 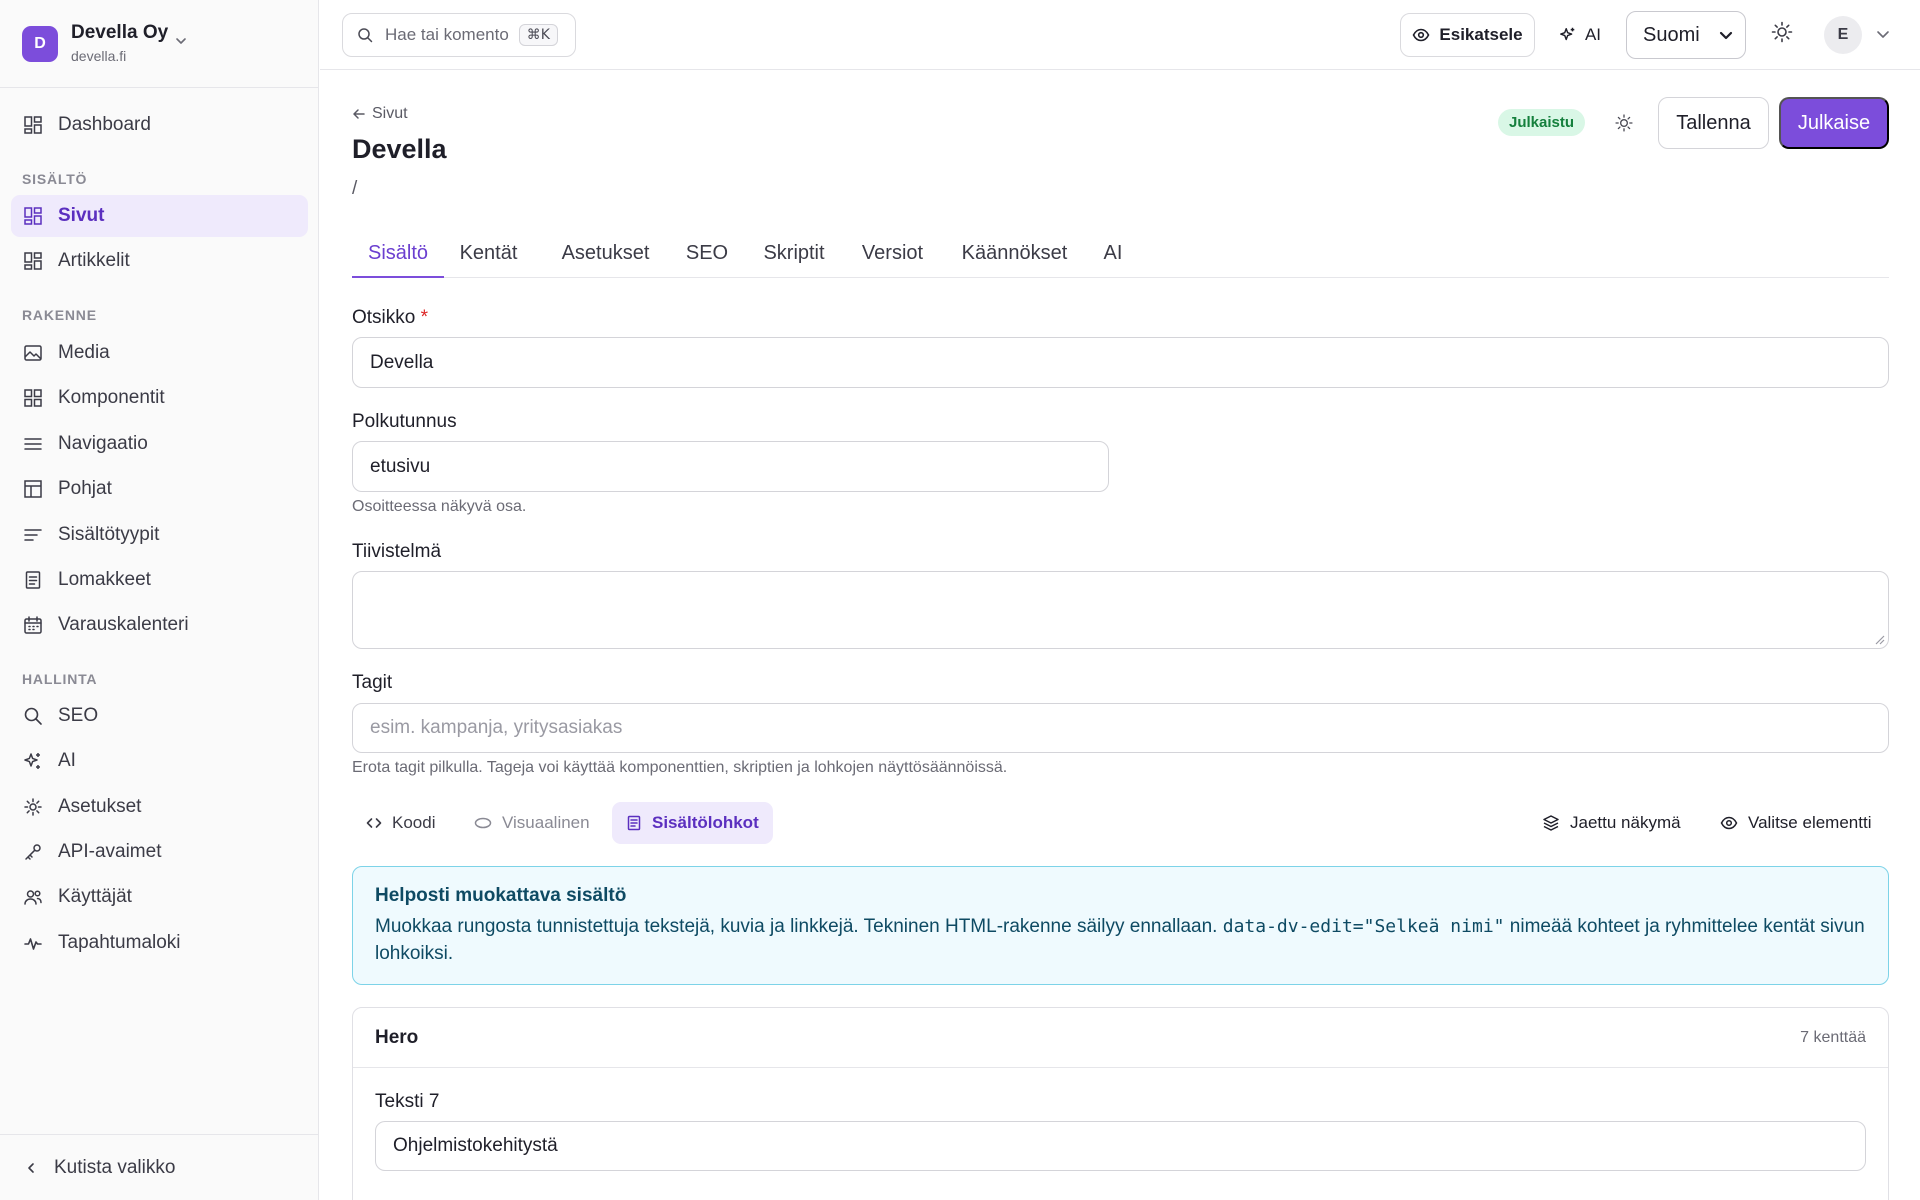 What do you see at coordinates (33, 353) in the screenshot?
I see `image-icon` at bounding box center [33, 353].